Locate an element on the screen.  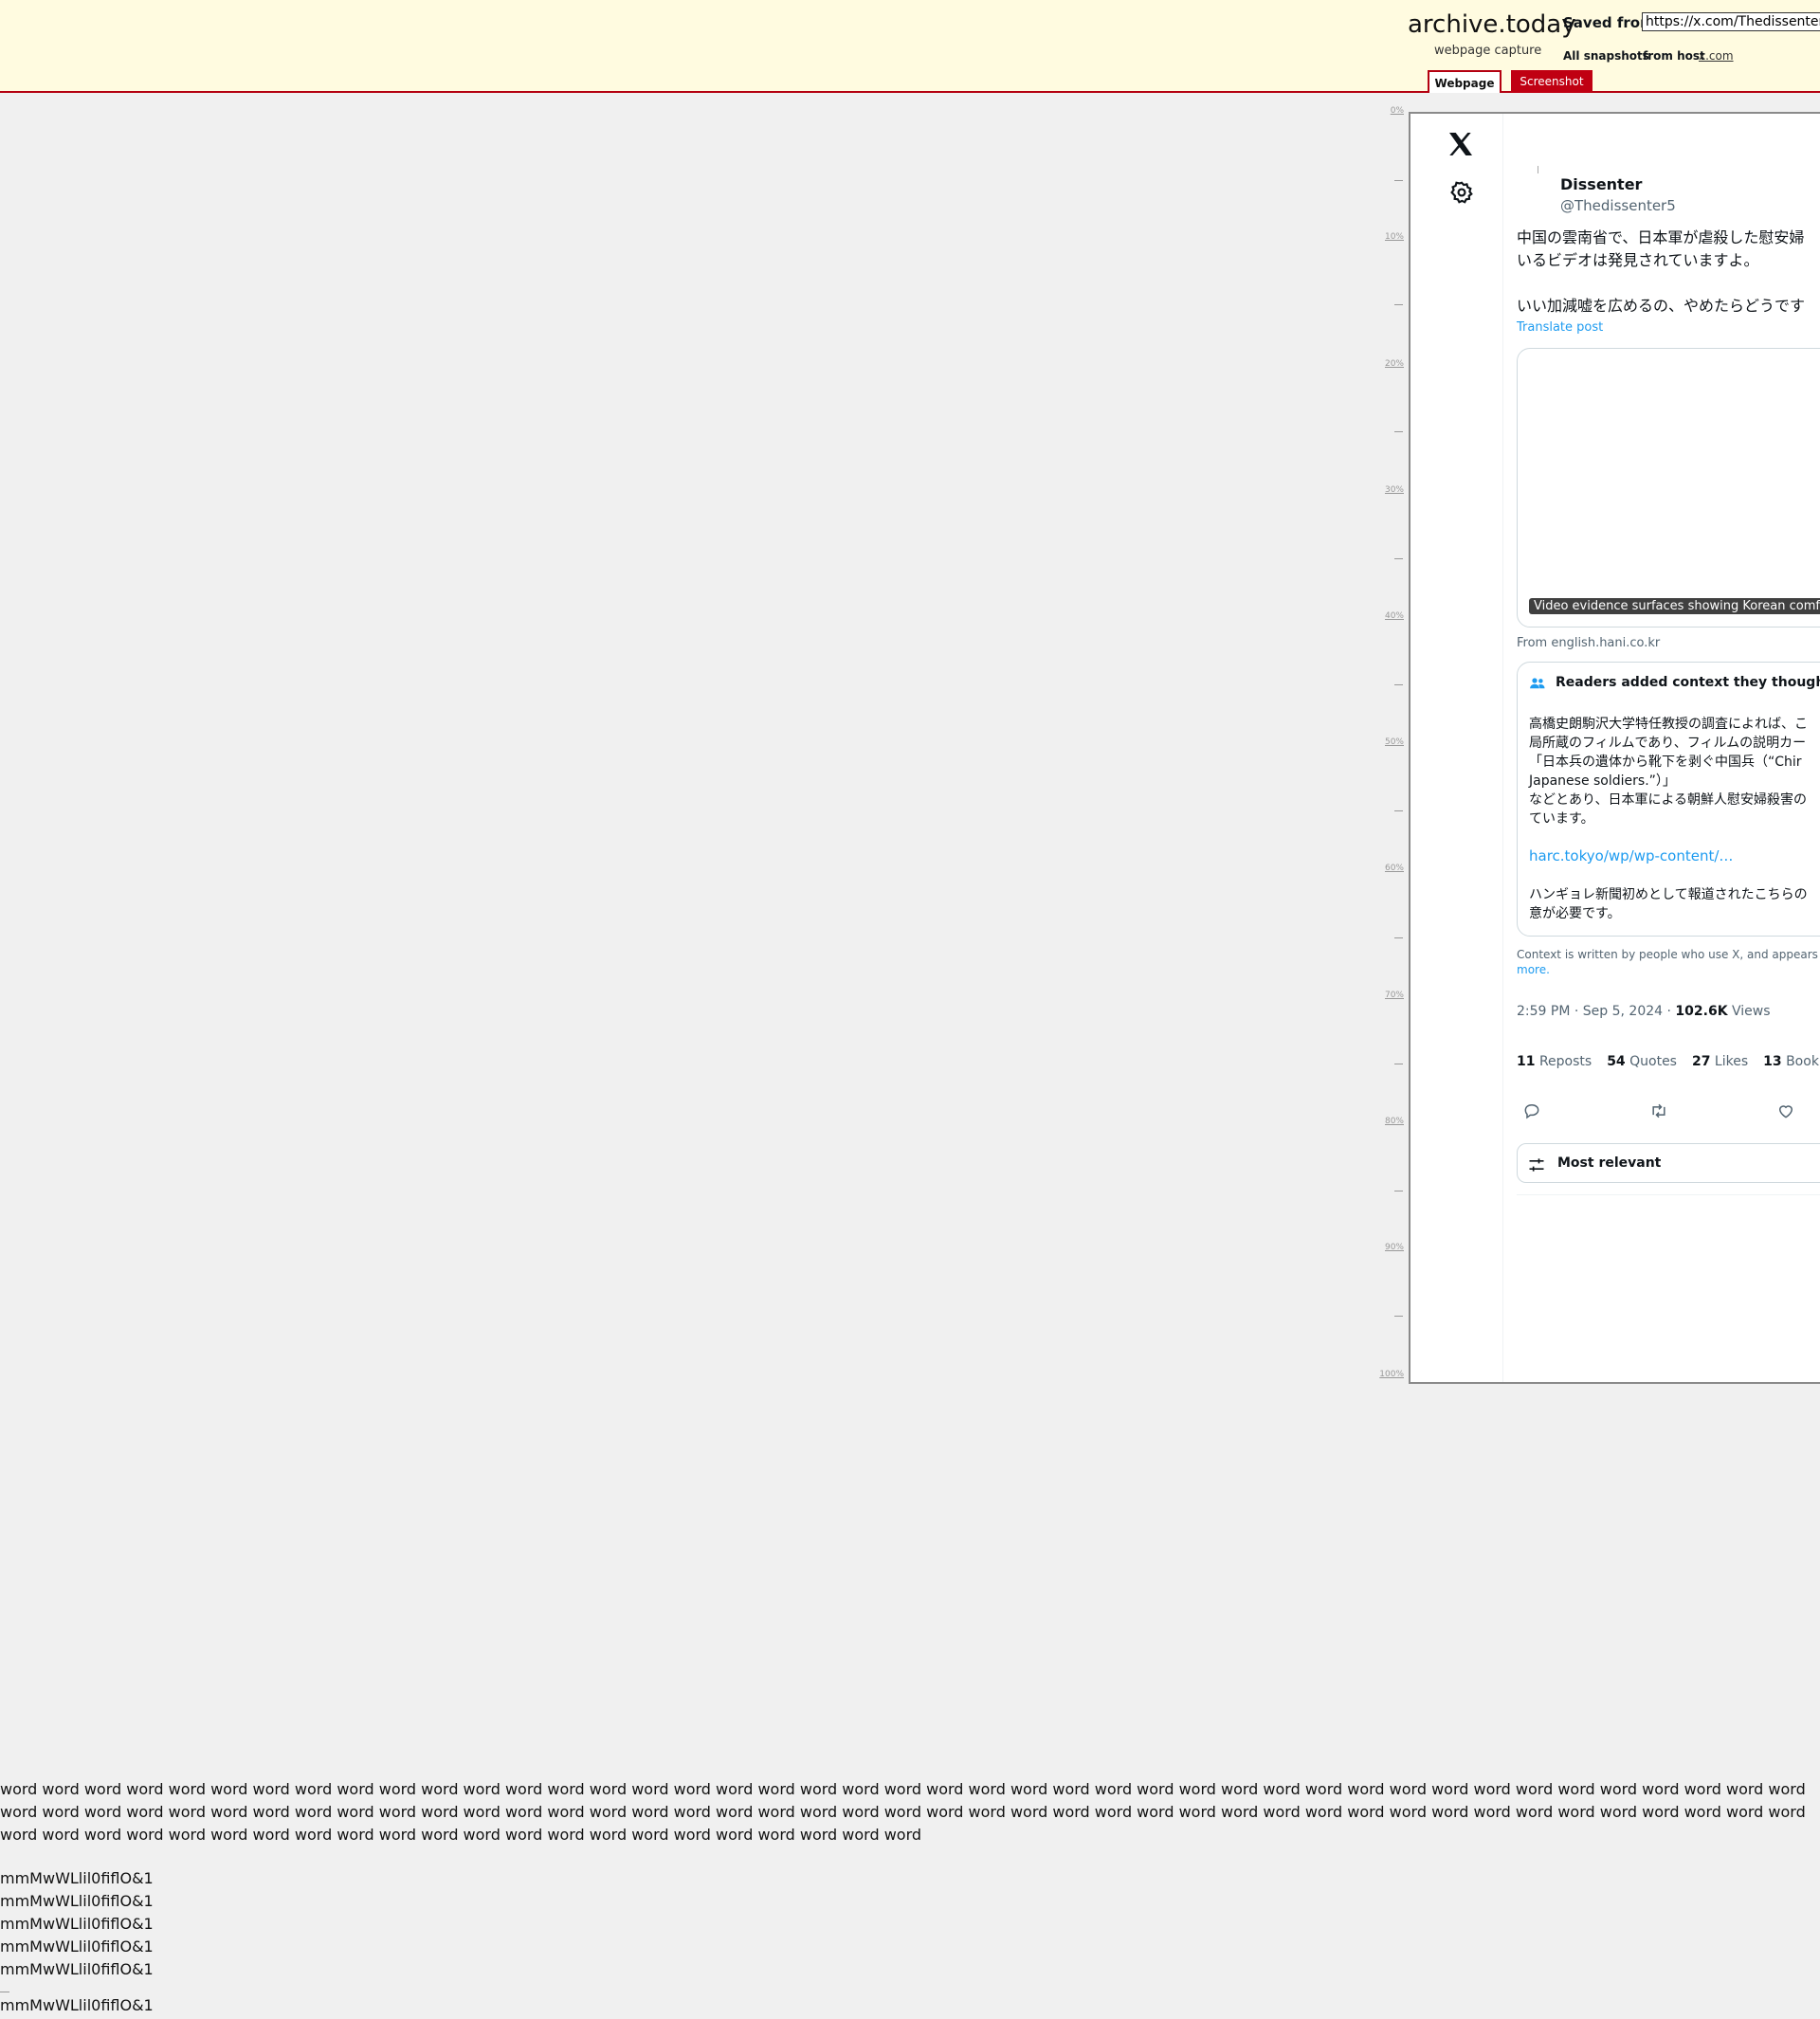
tweet-text-line: いい加減嘘を広めるの、やめたらどうです is located at coordinates (1661, 306).